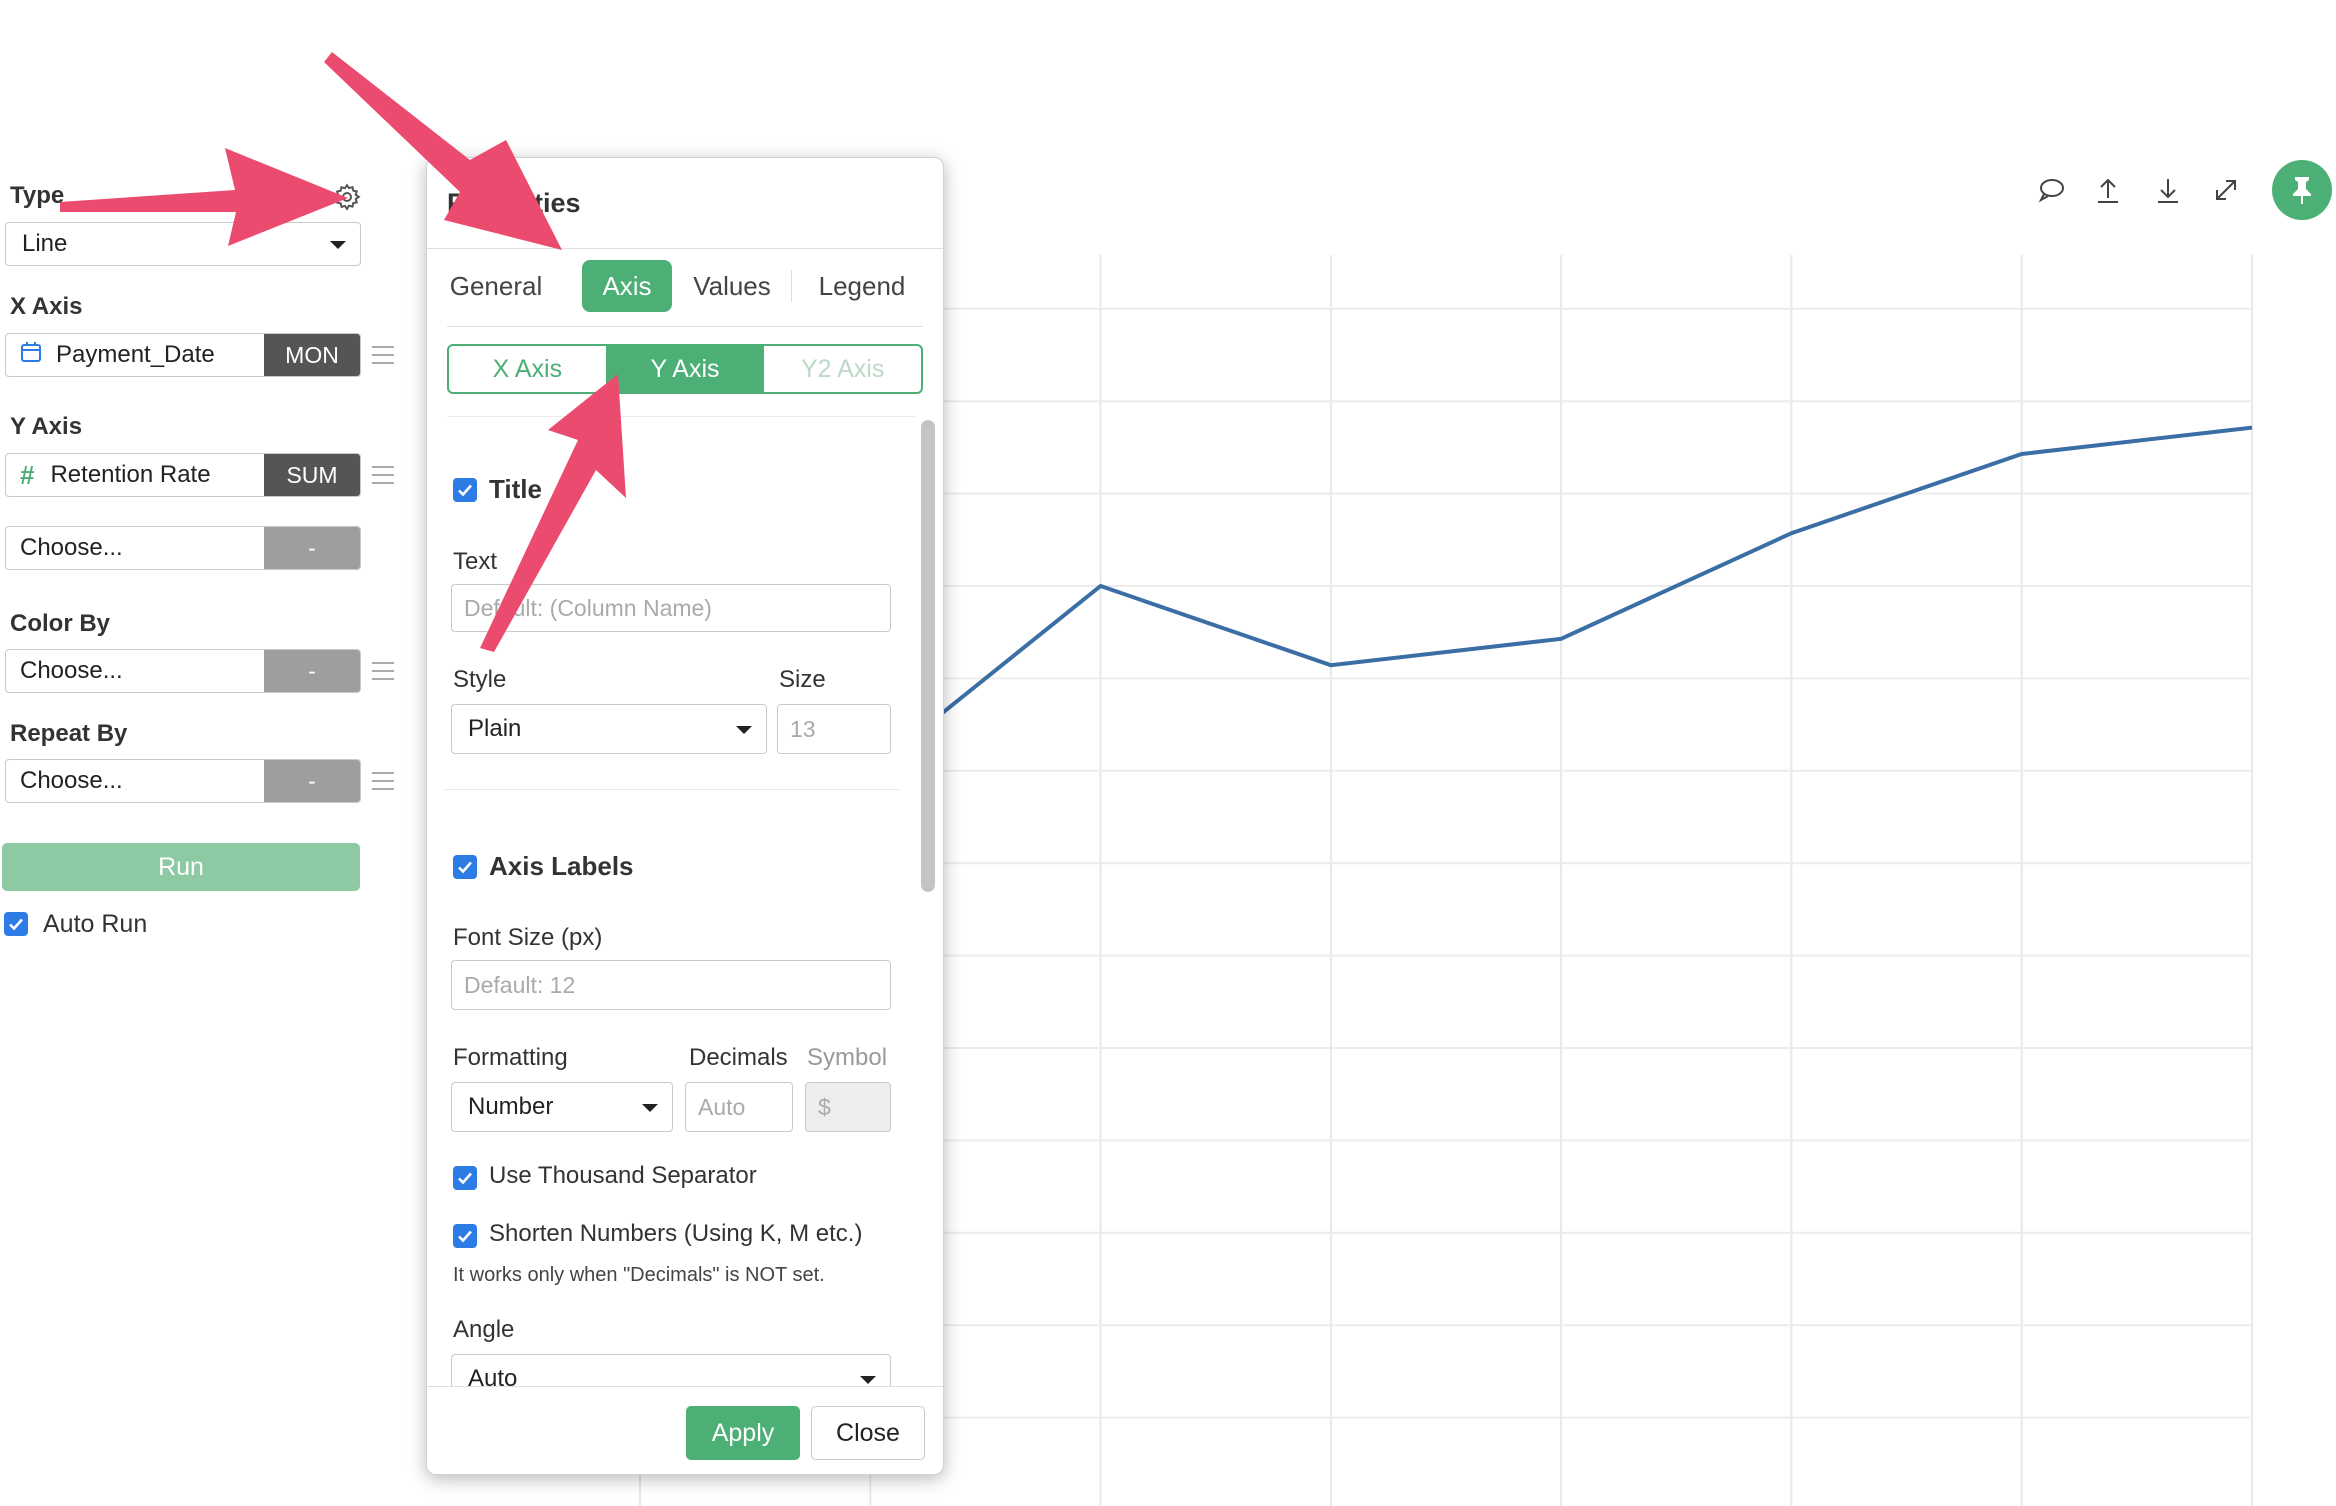 This screenshot has width=2336, height=1506. Describe the element at coordinates (135, 354) in the screenshot. I see `x-axis-field-name: Payment_Date` at that location.